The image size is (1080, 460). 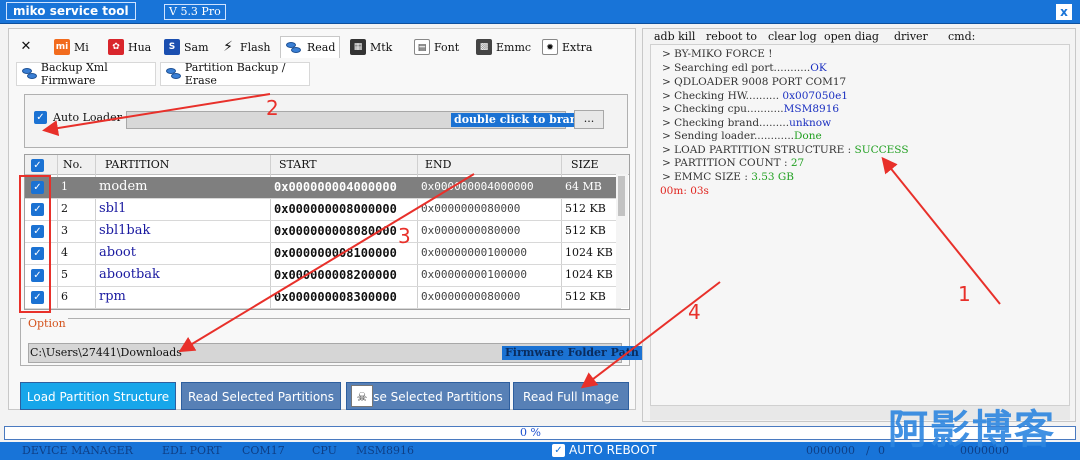 What do you see at coordinates (964, 294) in the screenshot?
I see `annotation-number-1: 1` at bounding box center [964, 294].